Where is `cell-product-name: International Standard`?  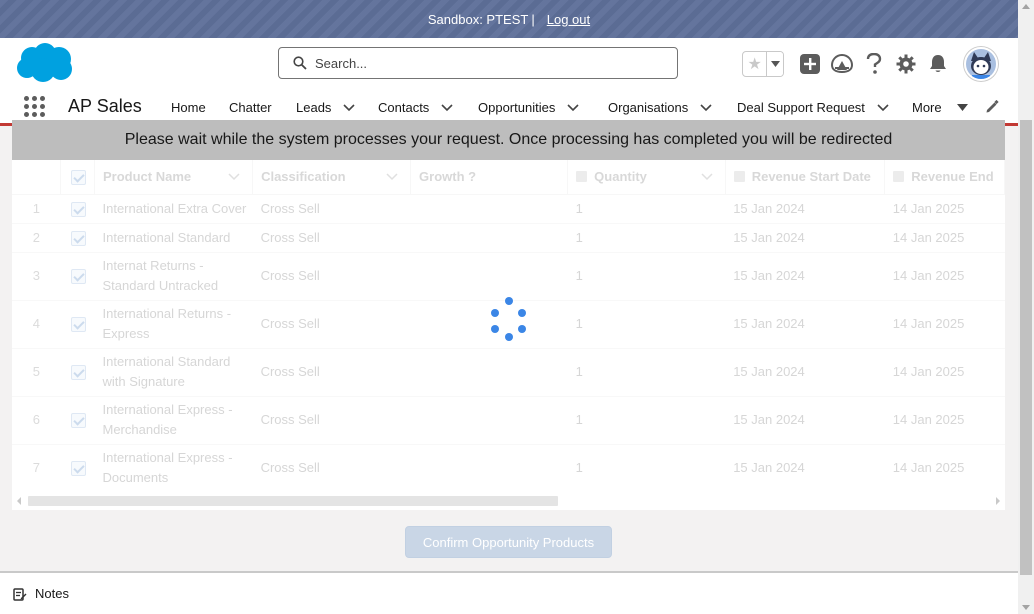
cell-product-name: International Standard is located at coordinates (173, 238).